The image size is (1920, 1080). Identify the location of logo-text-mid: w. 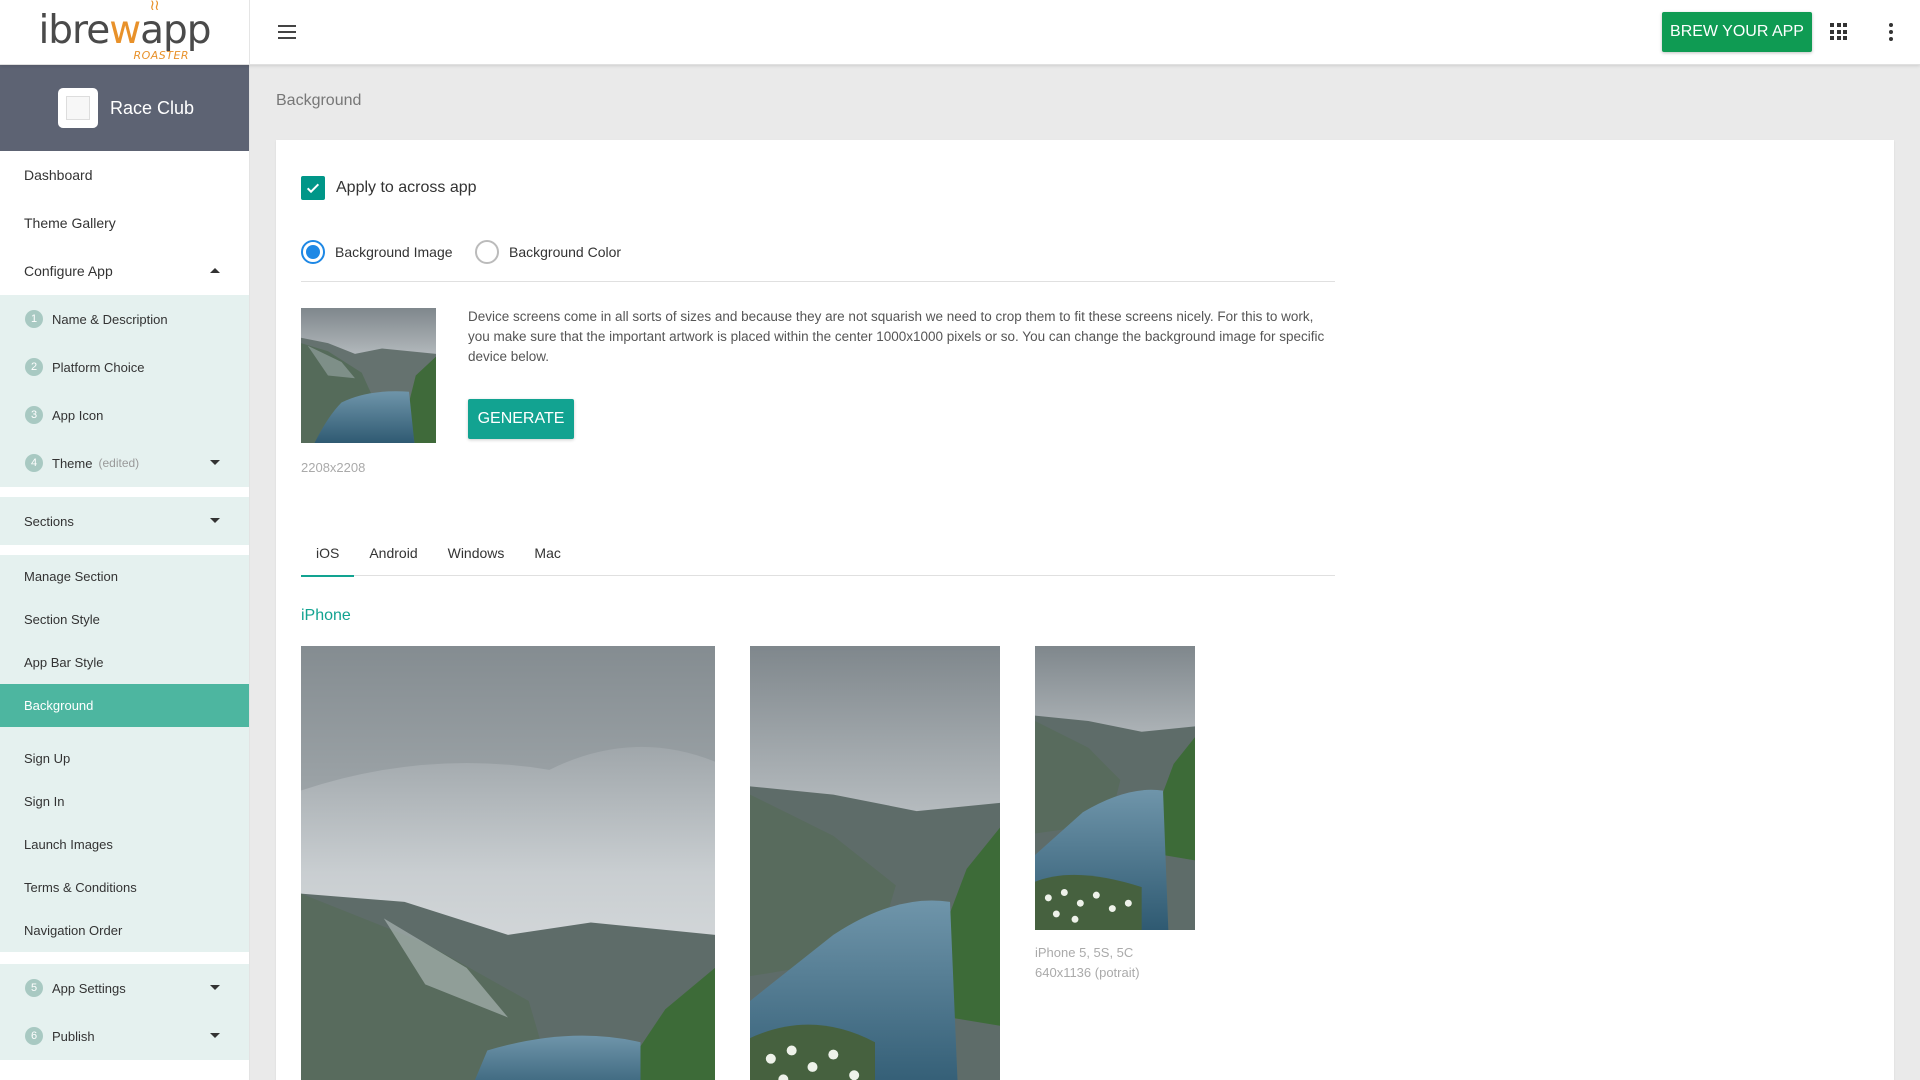
(125, 30).